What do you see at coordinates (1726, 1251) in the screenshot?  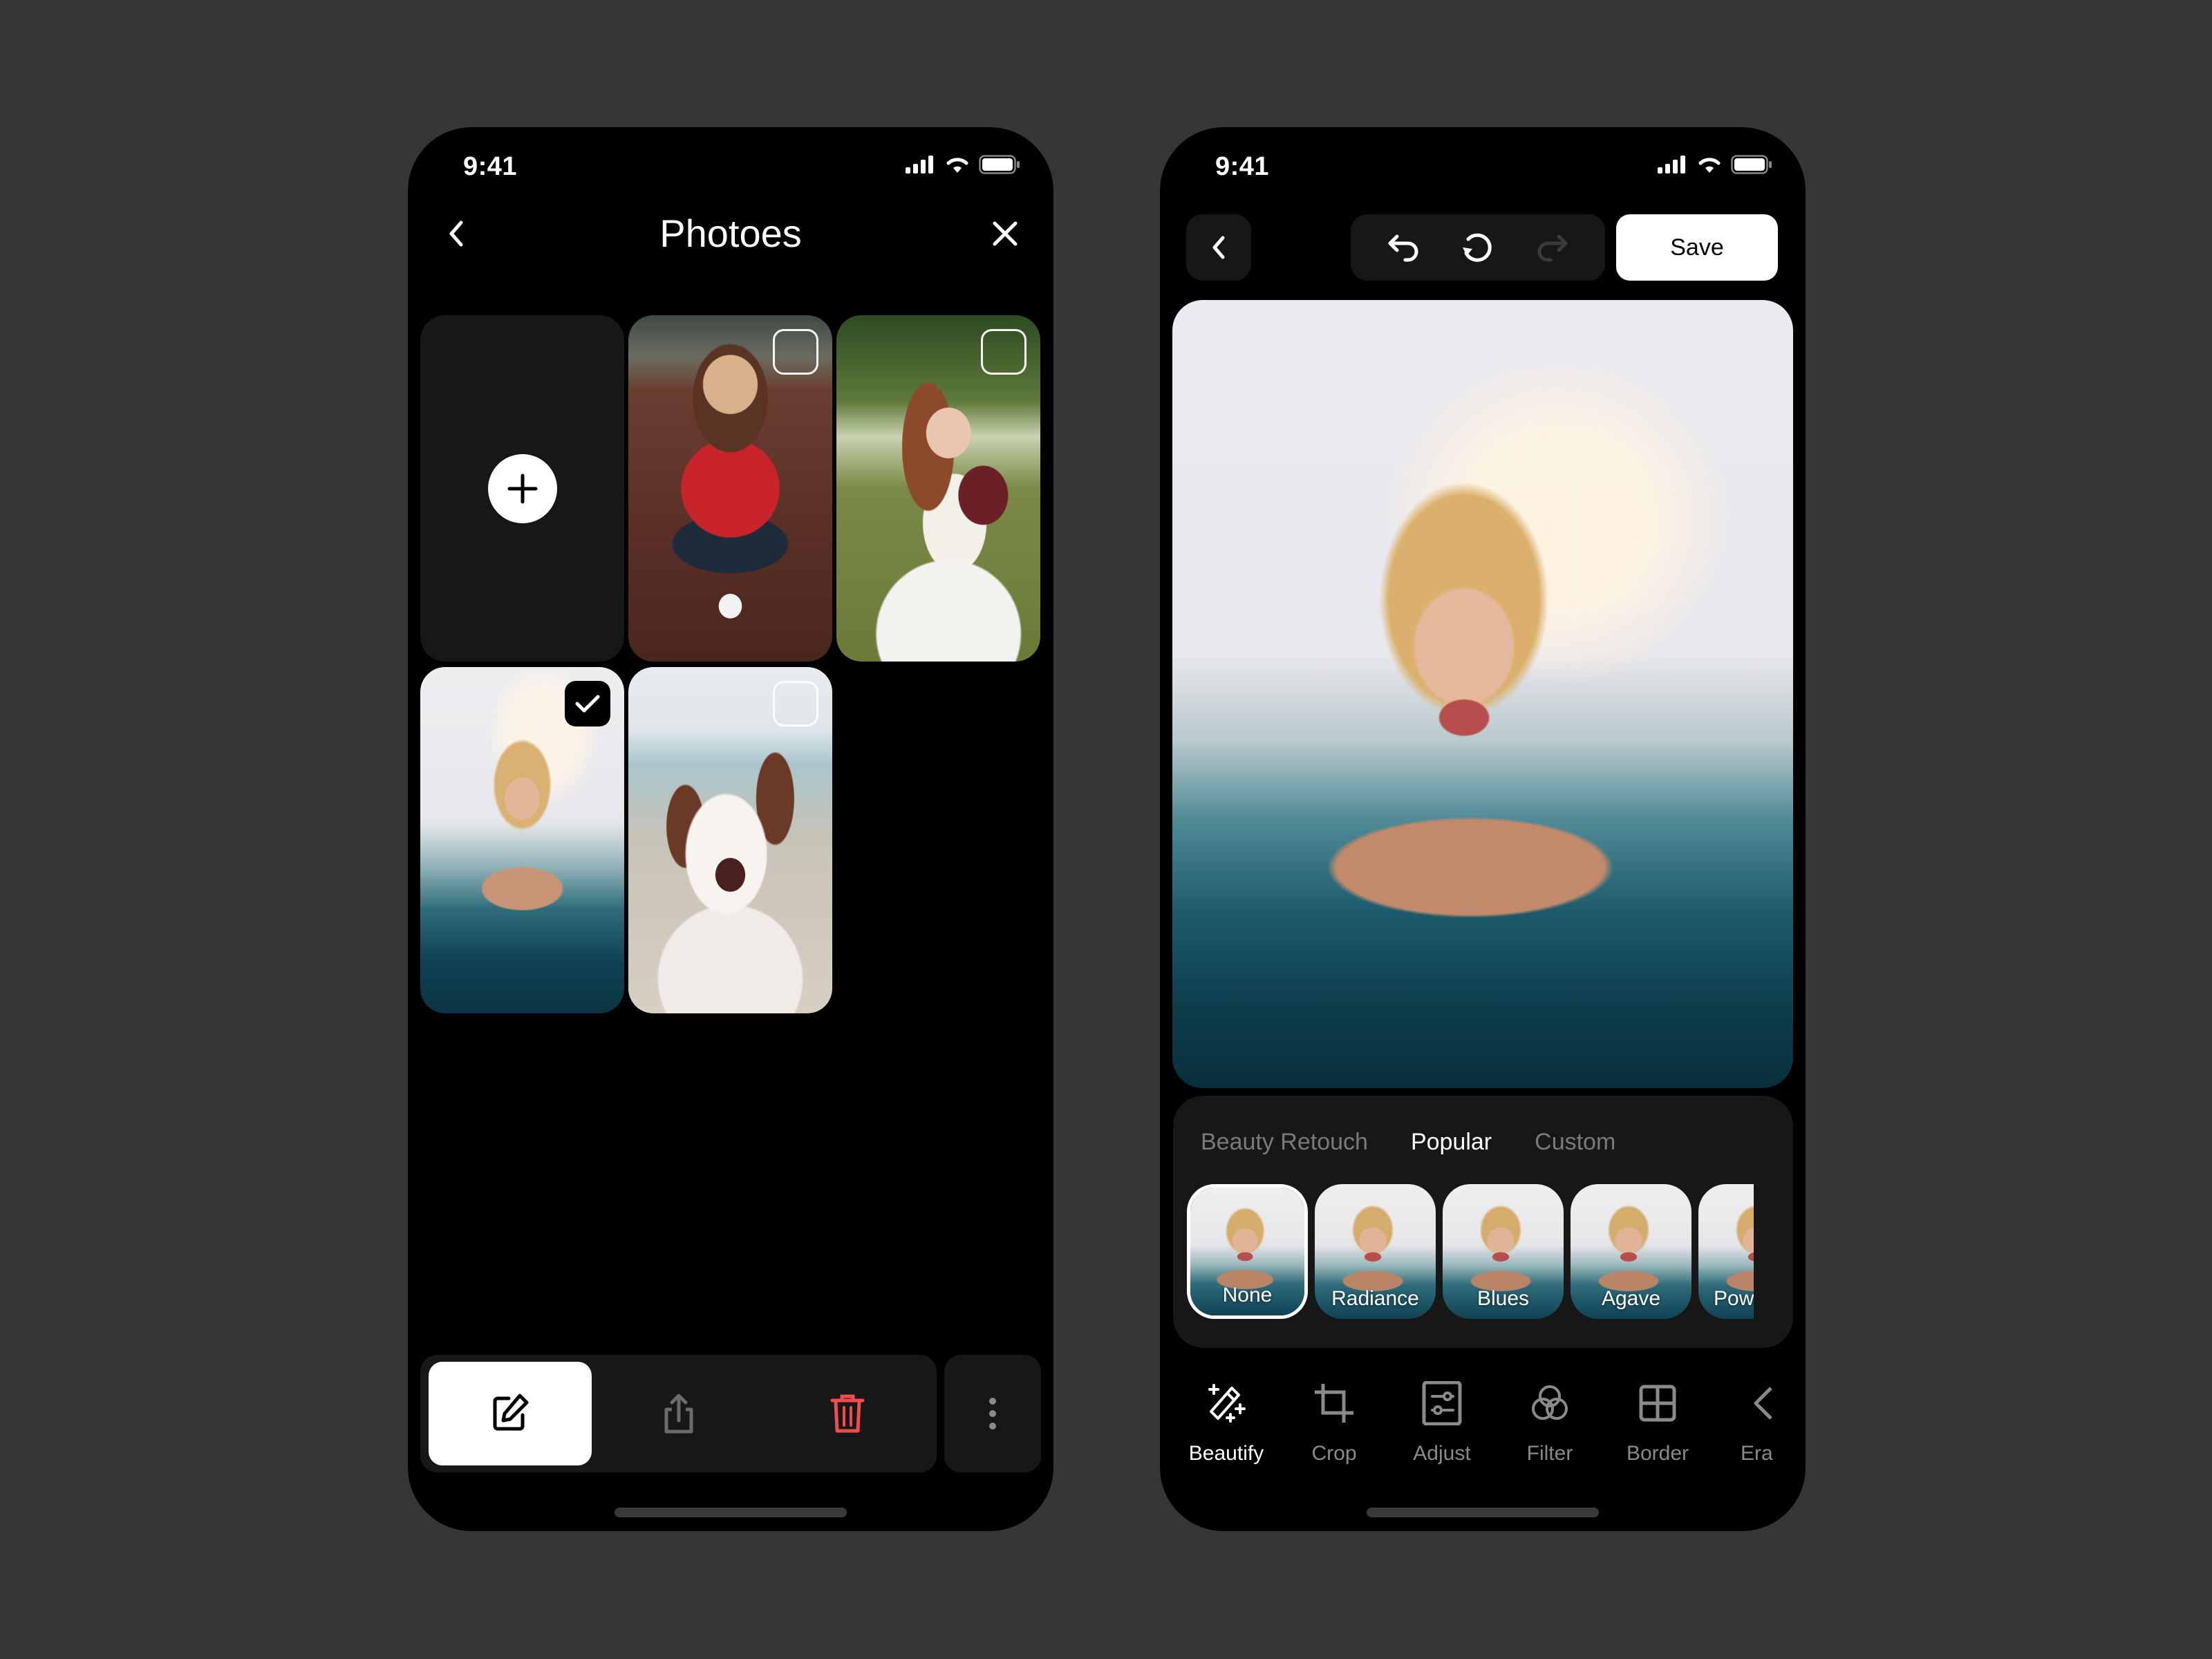 I see `filter-pow: Pow` at bounding box center [1726, 1251].